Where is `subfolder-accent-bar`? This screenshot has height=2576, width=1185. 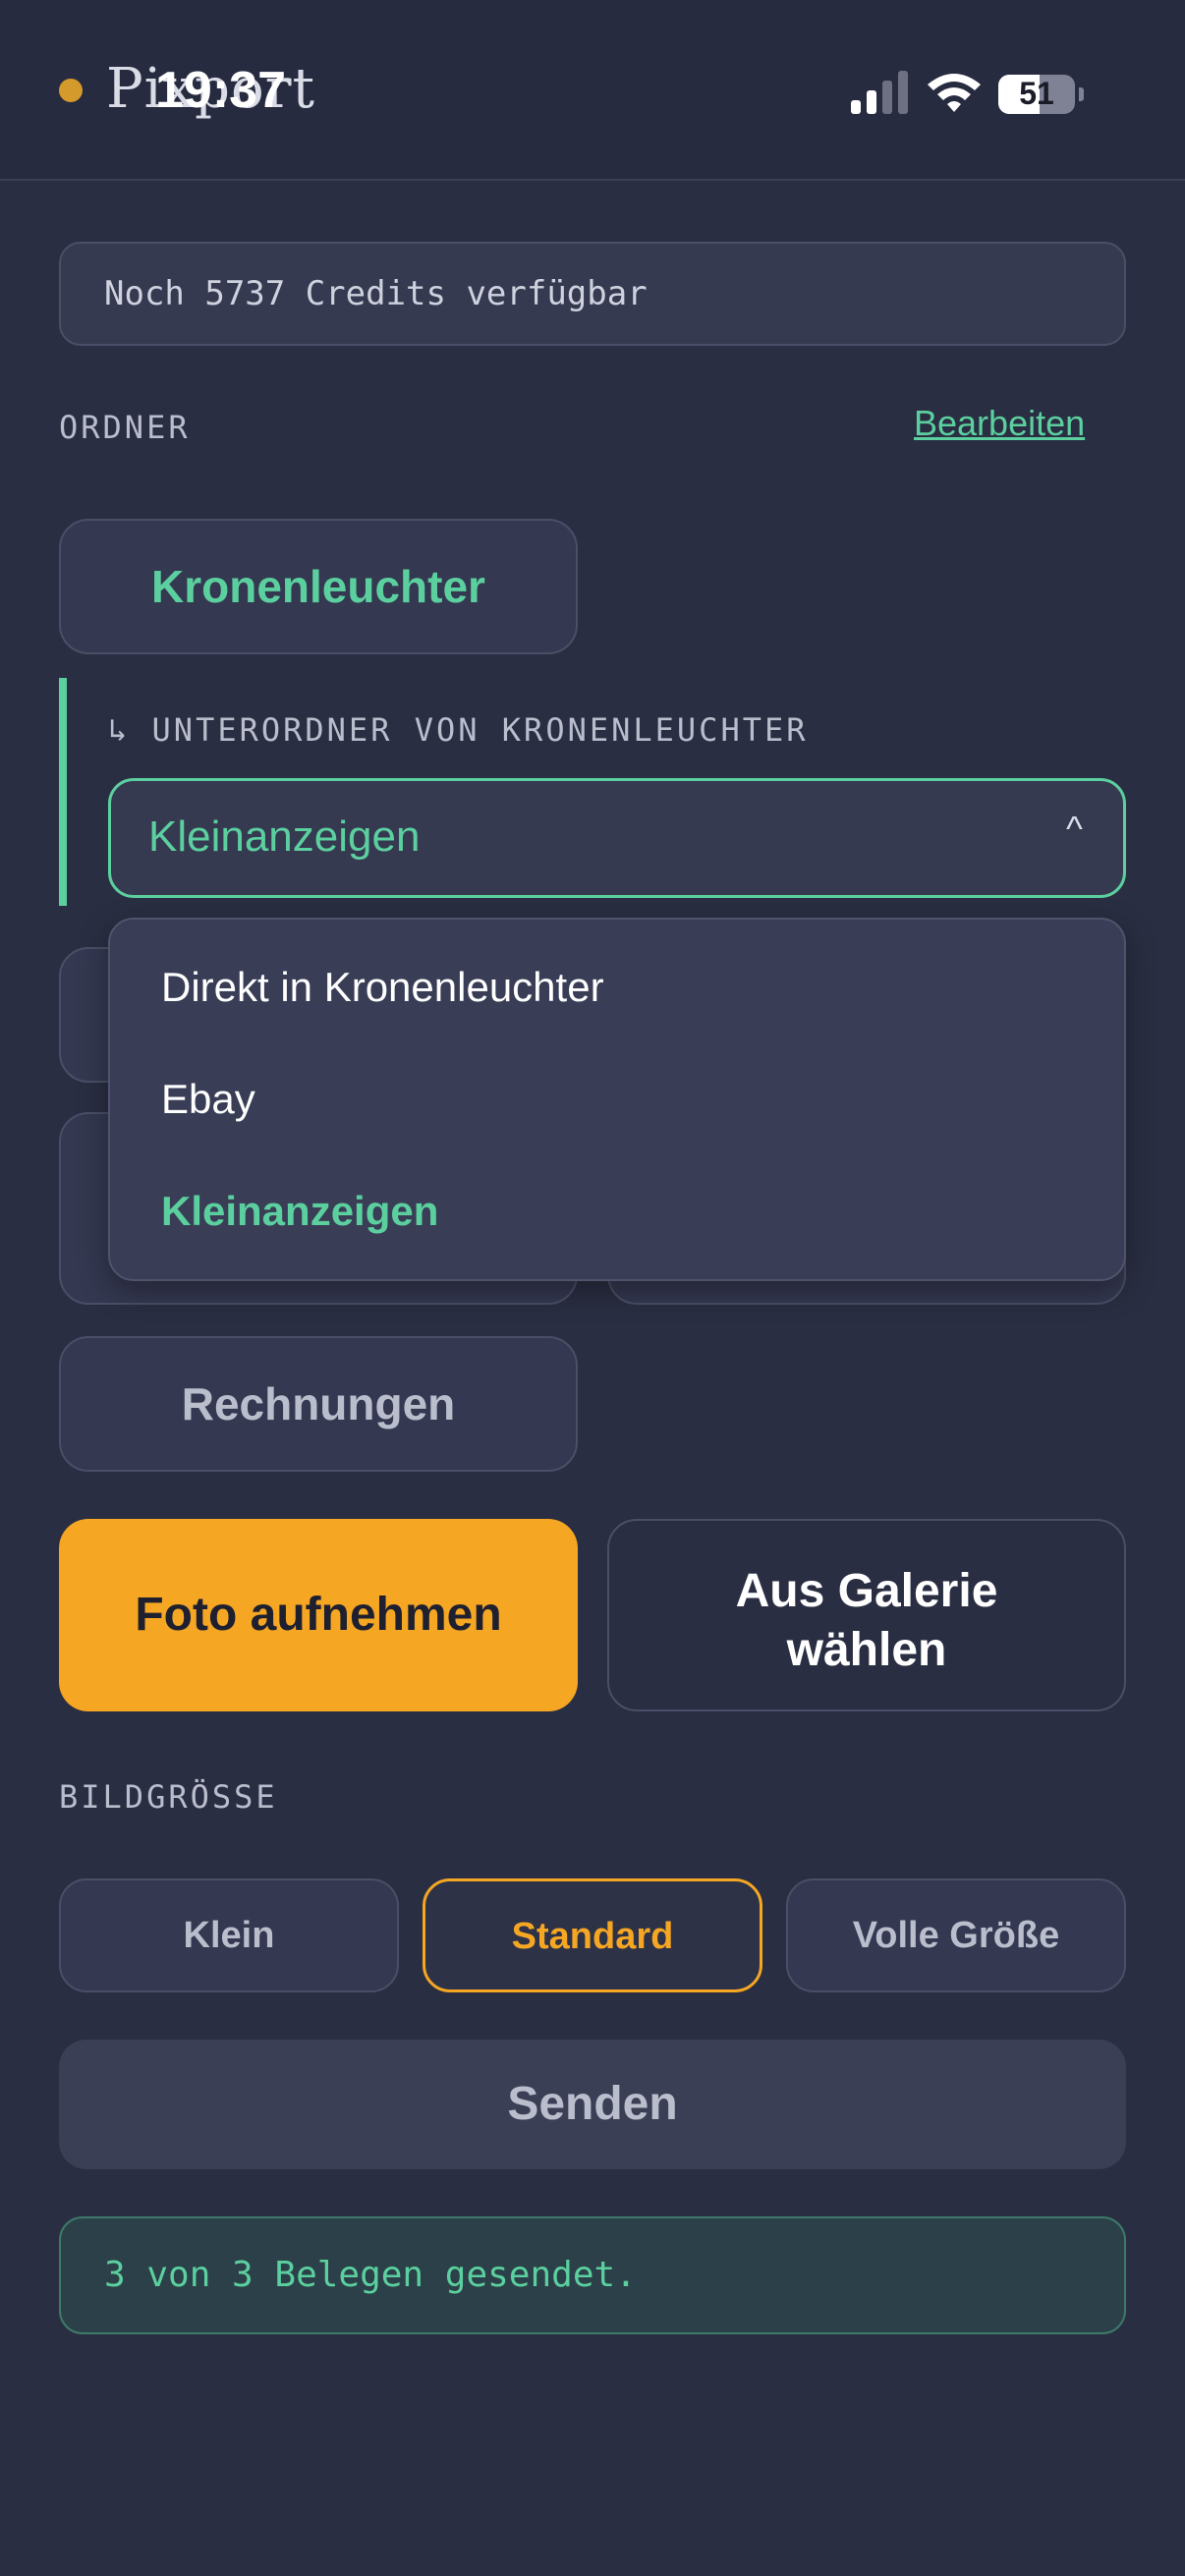
subfolder-accent-bar is located at coordinates (63, 792).